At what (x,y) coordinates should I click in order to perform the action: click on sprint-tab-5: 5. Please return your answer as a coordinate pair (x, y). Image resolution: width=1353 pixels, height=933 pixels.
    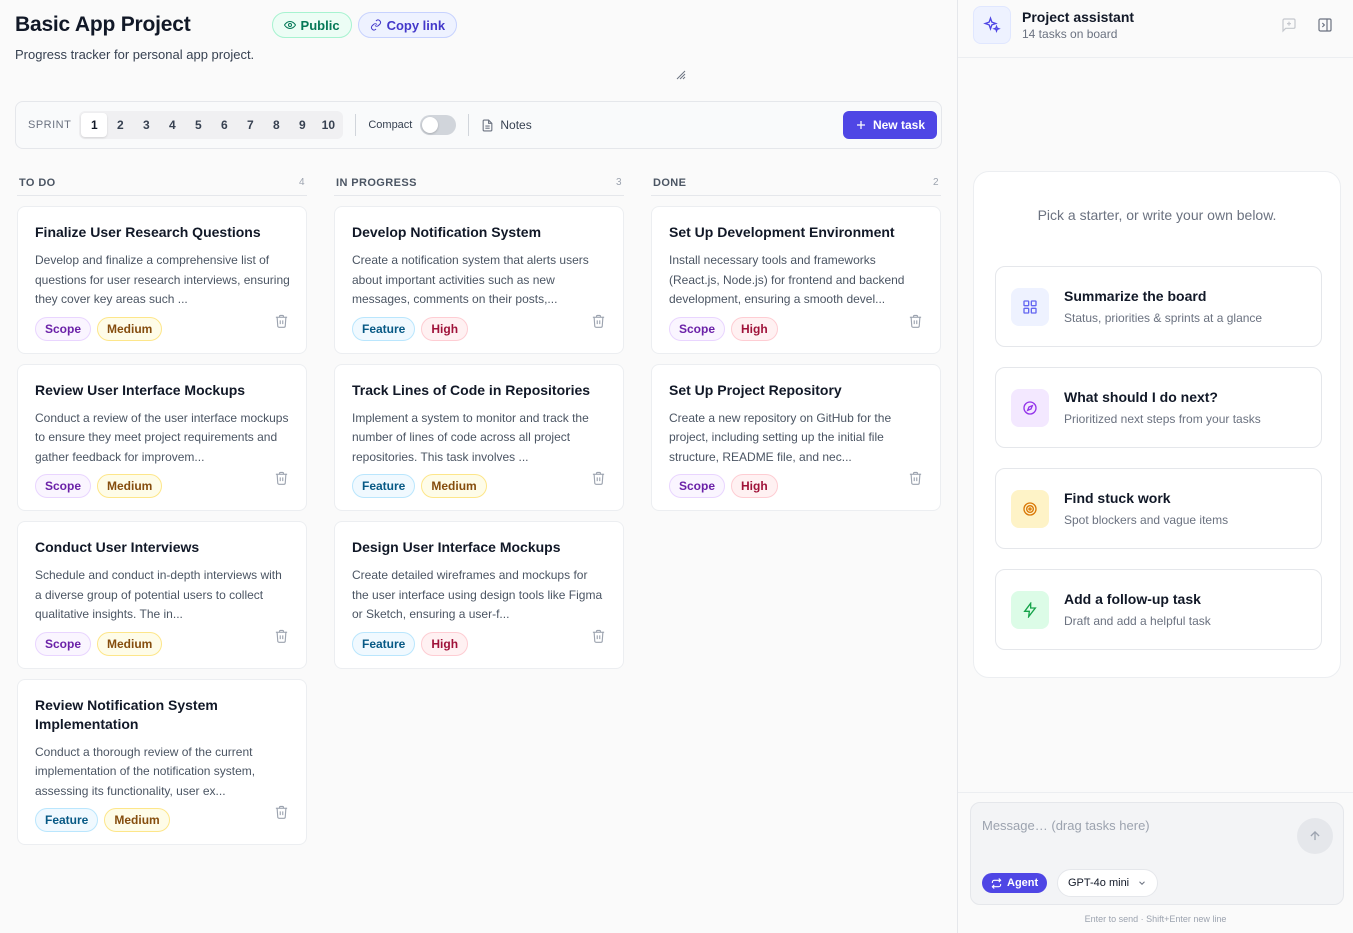
    Looking at the image, I should click on (198, 125).